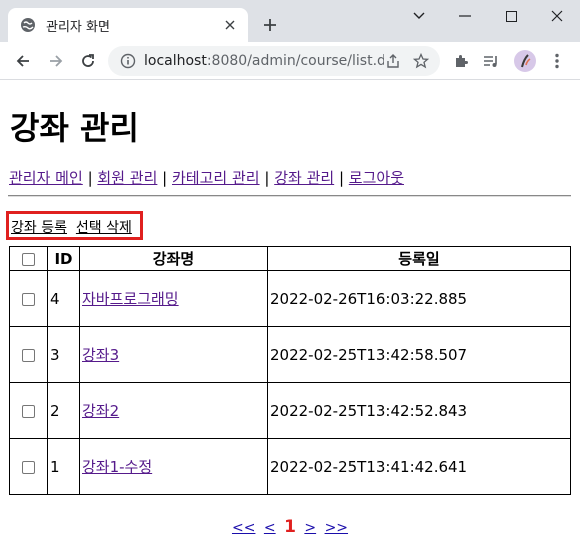  Describe the element at coordinates (117, 467) in the screenshot. I see `course-name-link: 강좌1-수정` at that location.